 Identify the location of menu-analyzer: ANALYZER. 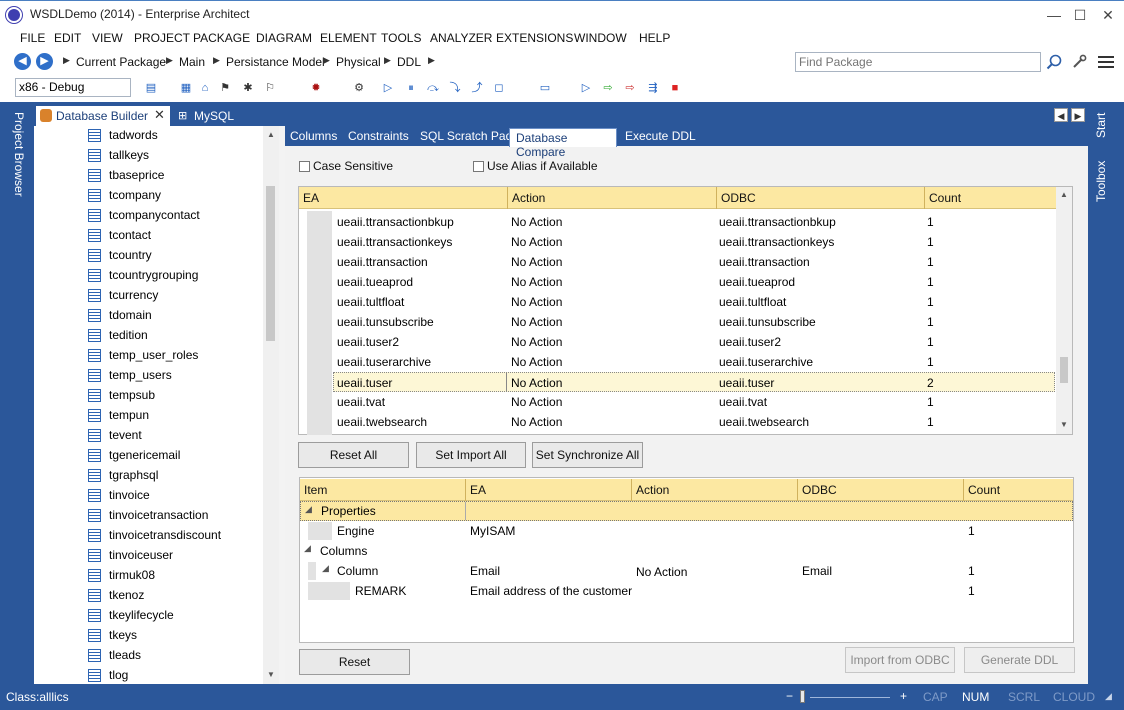
(461, 38).